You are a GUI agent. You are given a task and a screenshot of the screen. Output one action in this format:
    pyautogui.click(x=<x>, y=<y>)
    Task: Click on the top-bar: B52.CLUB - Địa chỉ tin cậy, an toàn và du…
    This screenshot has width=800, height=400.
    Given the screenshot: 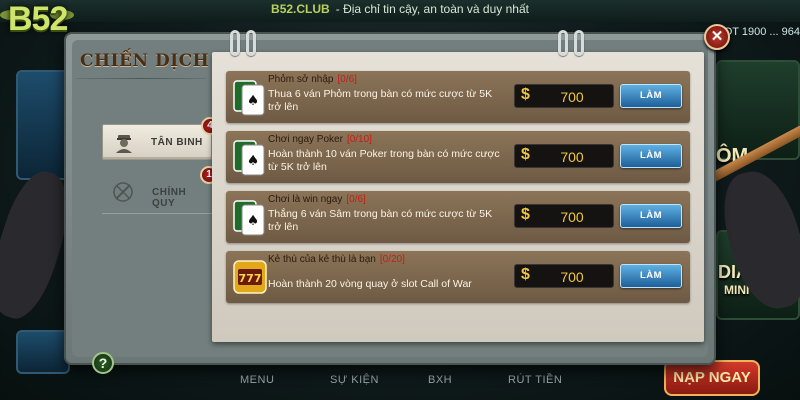 What is the action you would take?
    pyautogui.click(x=400, y=11)
    